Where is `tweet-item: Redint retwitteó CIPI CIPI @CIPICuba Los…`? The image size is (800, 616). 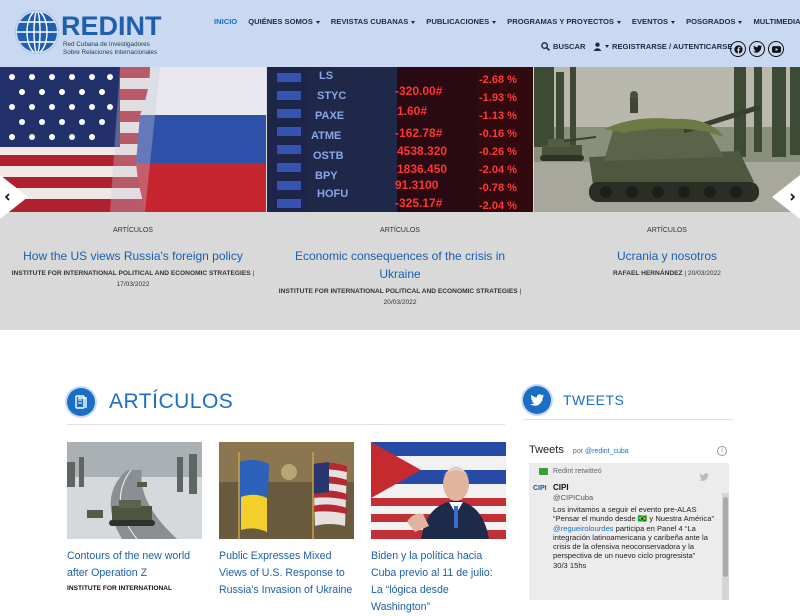 tweet-item: Redint retwitteó CIPI CIPI @CIPICuba Los… is located at coordinates (629, 531).